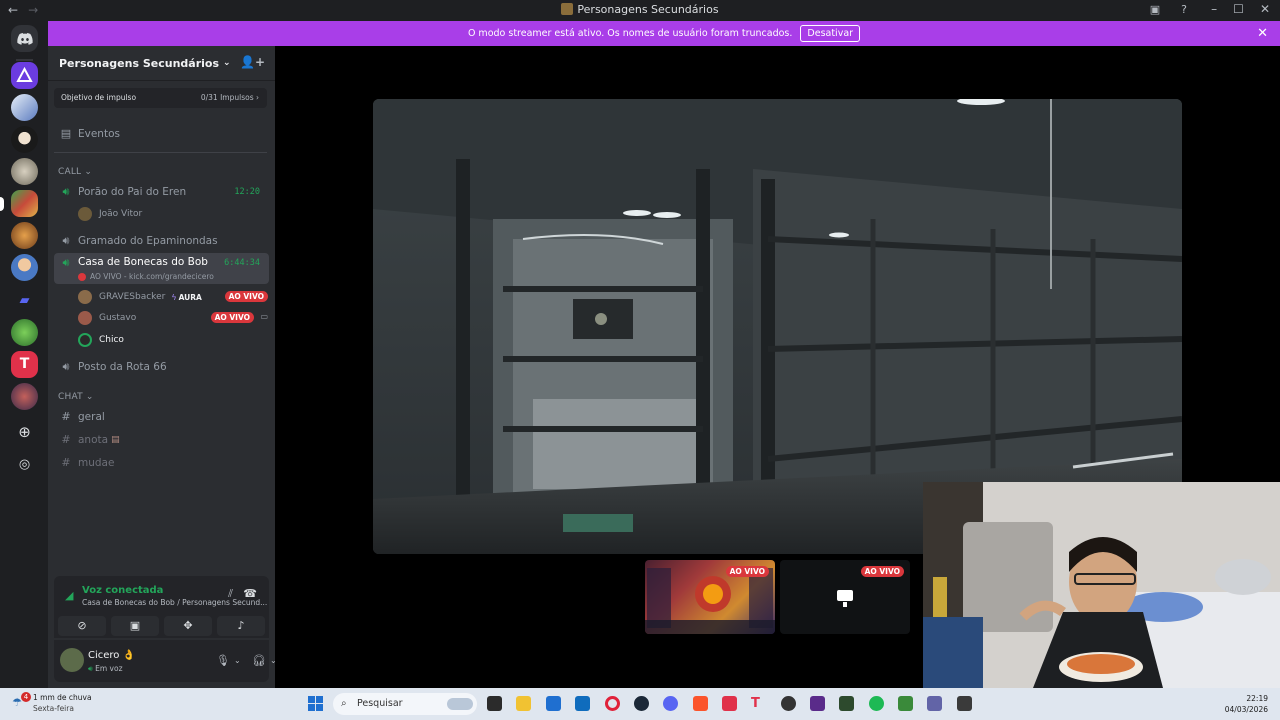 This screenshot has width=1280, height=720. What do you see at coordinates (729, 703) in the screenshot?
I see `tiktok-icon` at bounding box center [729, 703].